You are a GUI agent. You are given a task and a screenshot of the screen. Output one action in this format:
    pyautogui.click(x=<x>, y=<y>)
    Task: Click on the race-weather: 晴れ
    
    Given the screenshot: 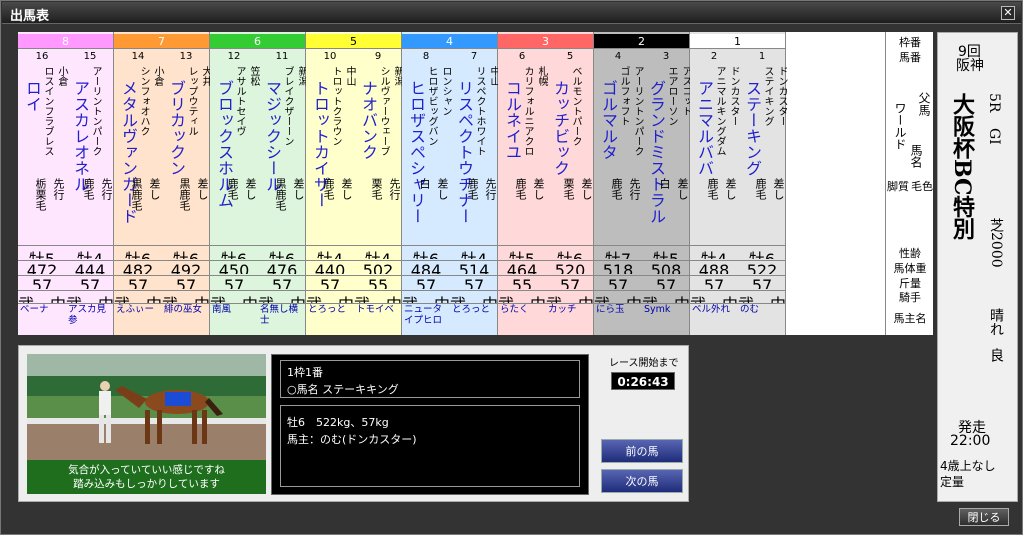 What is the action you would take?
    pyautogui.click(x=996, y=322)
    